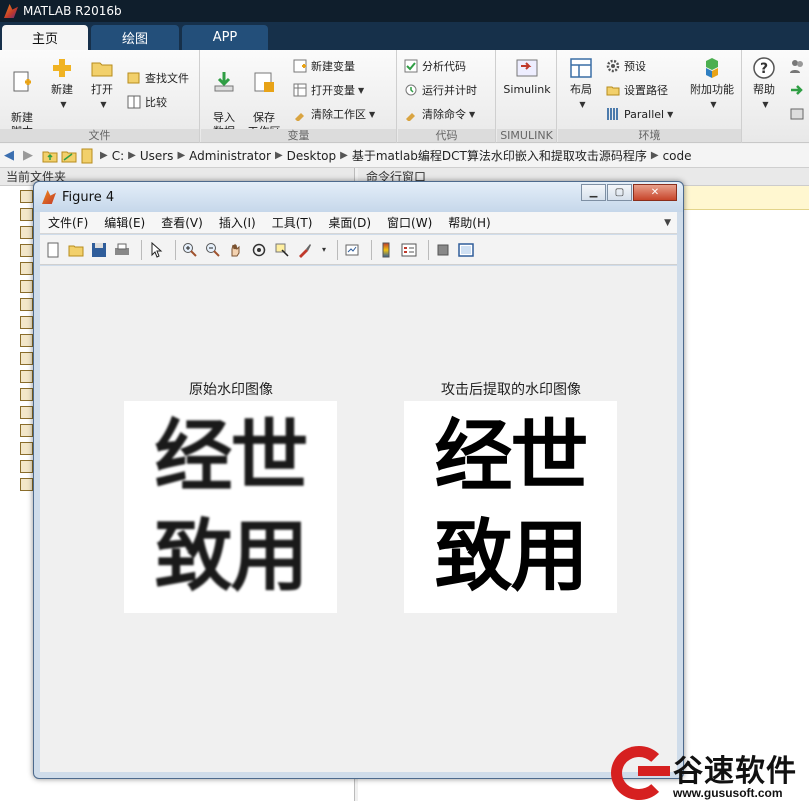  Describe the element at coordinates (439, 114) in the screenshot. I see `clear-commands-button: 清除命令 ▼` at that location.